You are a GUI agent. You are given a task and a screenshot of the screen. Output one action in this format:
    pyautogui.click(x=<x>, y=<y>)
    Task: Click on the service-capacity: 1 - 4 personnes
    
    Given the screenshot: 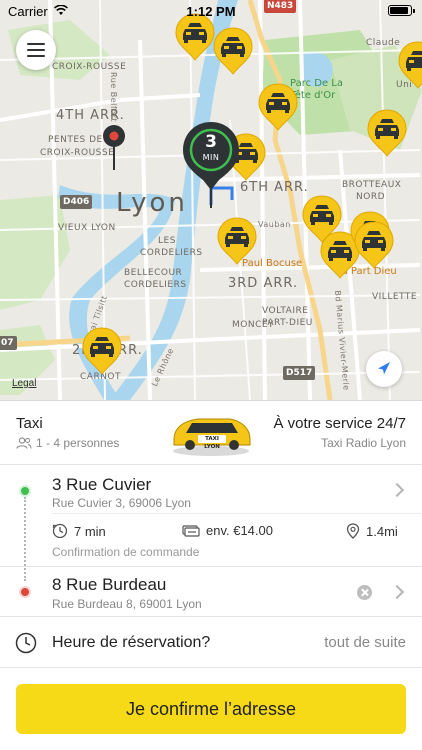 What is the action you would take?
    pyautogui.click(x=67, y=444)
    